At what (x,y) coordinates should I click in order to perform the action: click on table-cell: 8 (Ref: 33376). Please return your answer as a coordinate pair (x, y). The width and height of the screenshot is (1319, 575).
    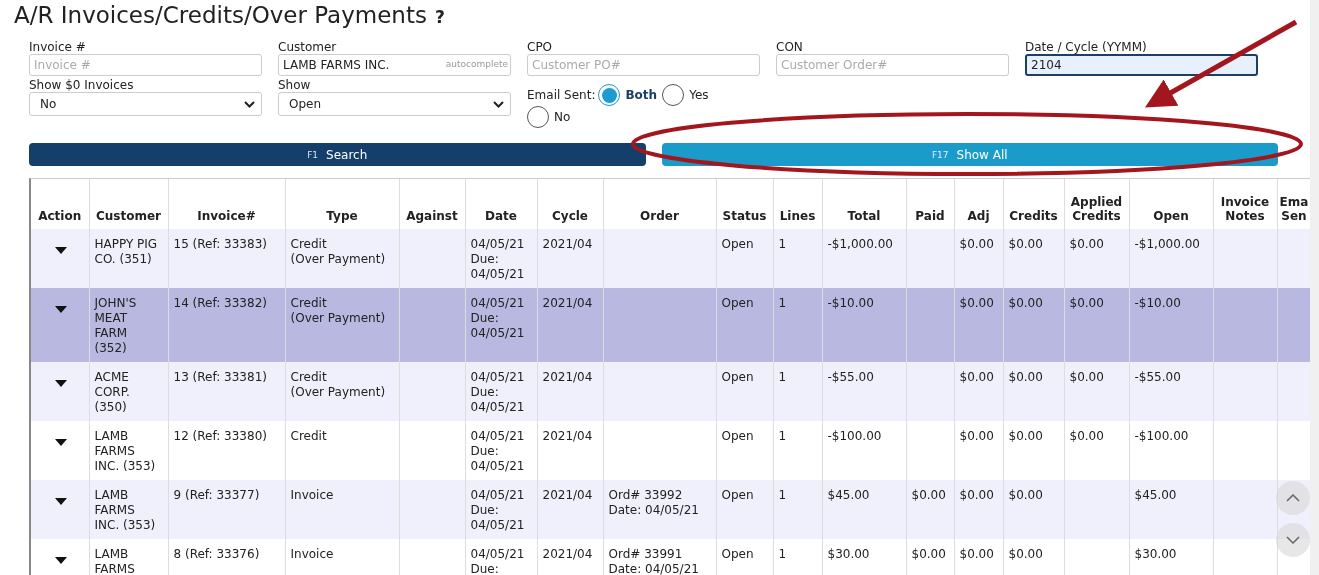
    Looking at the image, I should click on (216, 554).